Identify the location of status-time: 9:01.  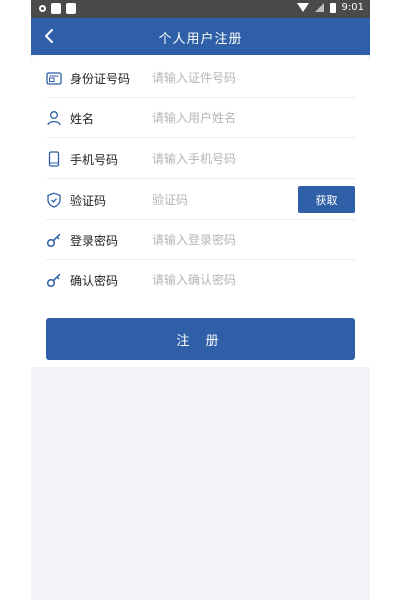
(352, 7).